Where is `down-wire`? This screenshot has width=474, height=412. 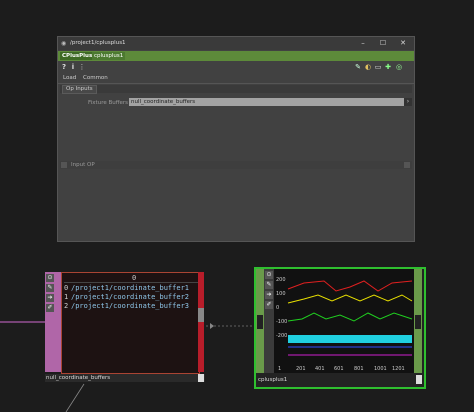 down-wire is located at coordinates (75, 397).